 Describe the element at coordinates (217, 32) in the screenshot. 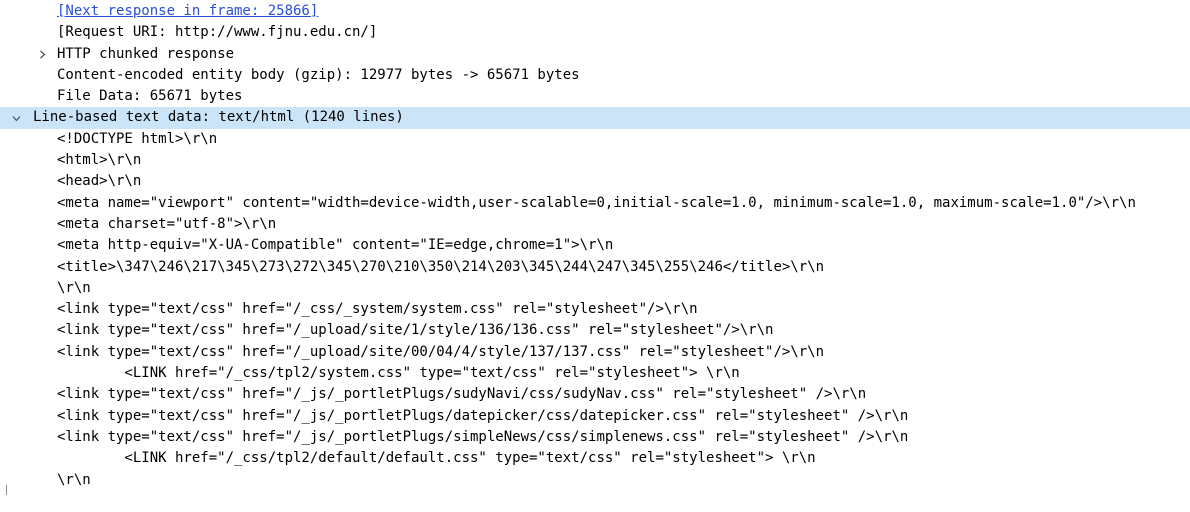

I see `request-uri-text: [Request URI: http://www.fjnu.edu.cn/]` at that location.